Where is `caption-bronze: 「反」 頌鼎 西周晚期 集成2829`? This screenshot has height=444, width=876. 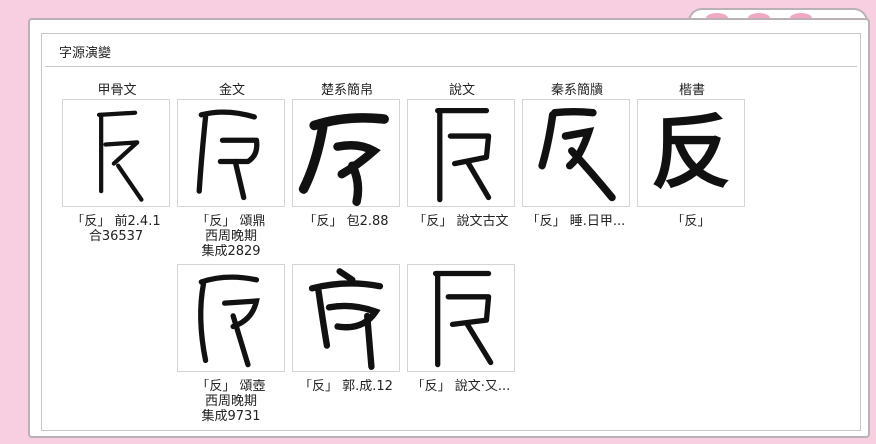
caption-bronze: 「反」 頌鼎 西周晚期 集成2829 is located at coordinates (231, 236).